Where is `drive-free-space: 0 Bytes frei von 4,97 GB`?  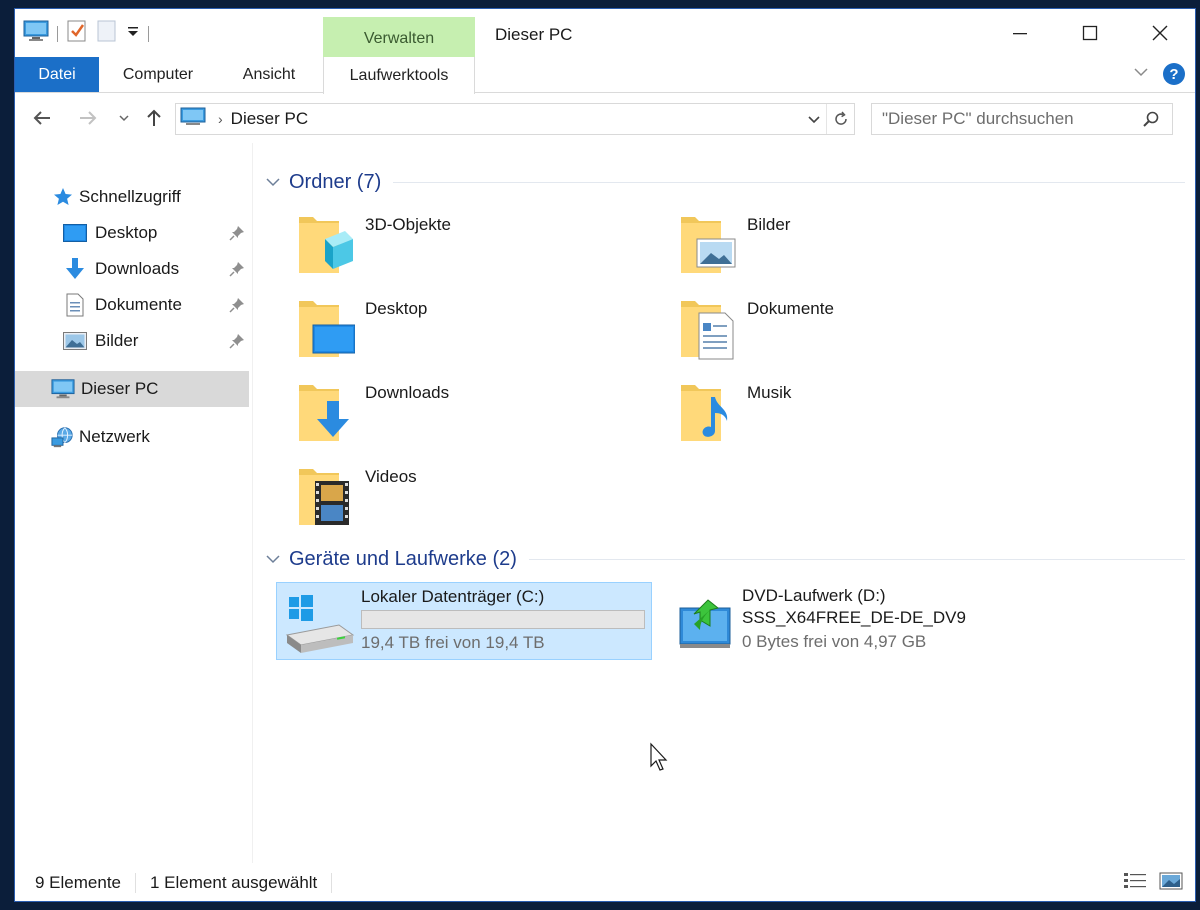
drive-free-space: 0 Bytes frei von 4,97 GB is located at coordinates (834, 641).